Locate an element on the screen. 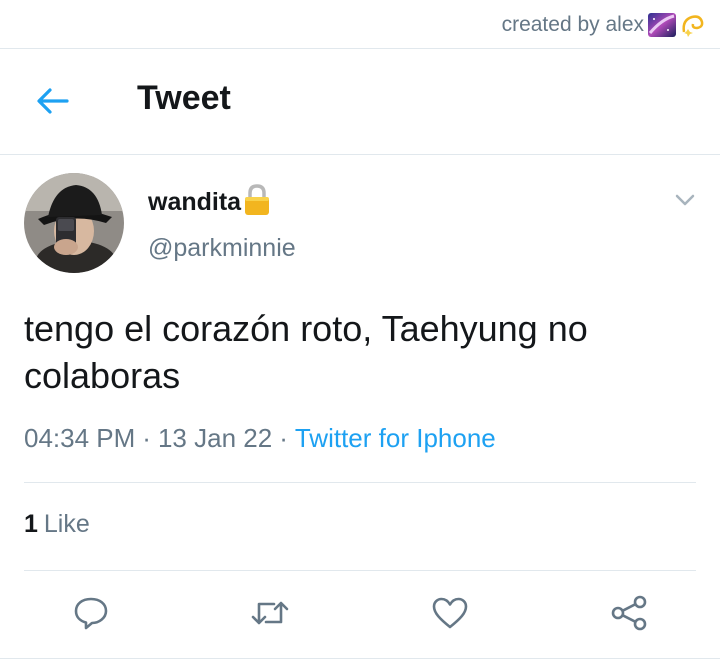 This screenshot has width=720, height=670. chevron-down-icon is located at coordinates (685, 200).